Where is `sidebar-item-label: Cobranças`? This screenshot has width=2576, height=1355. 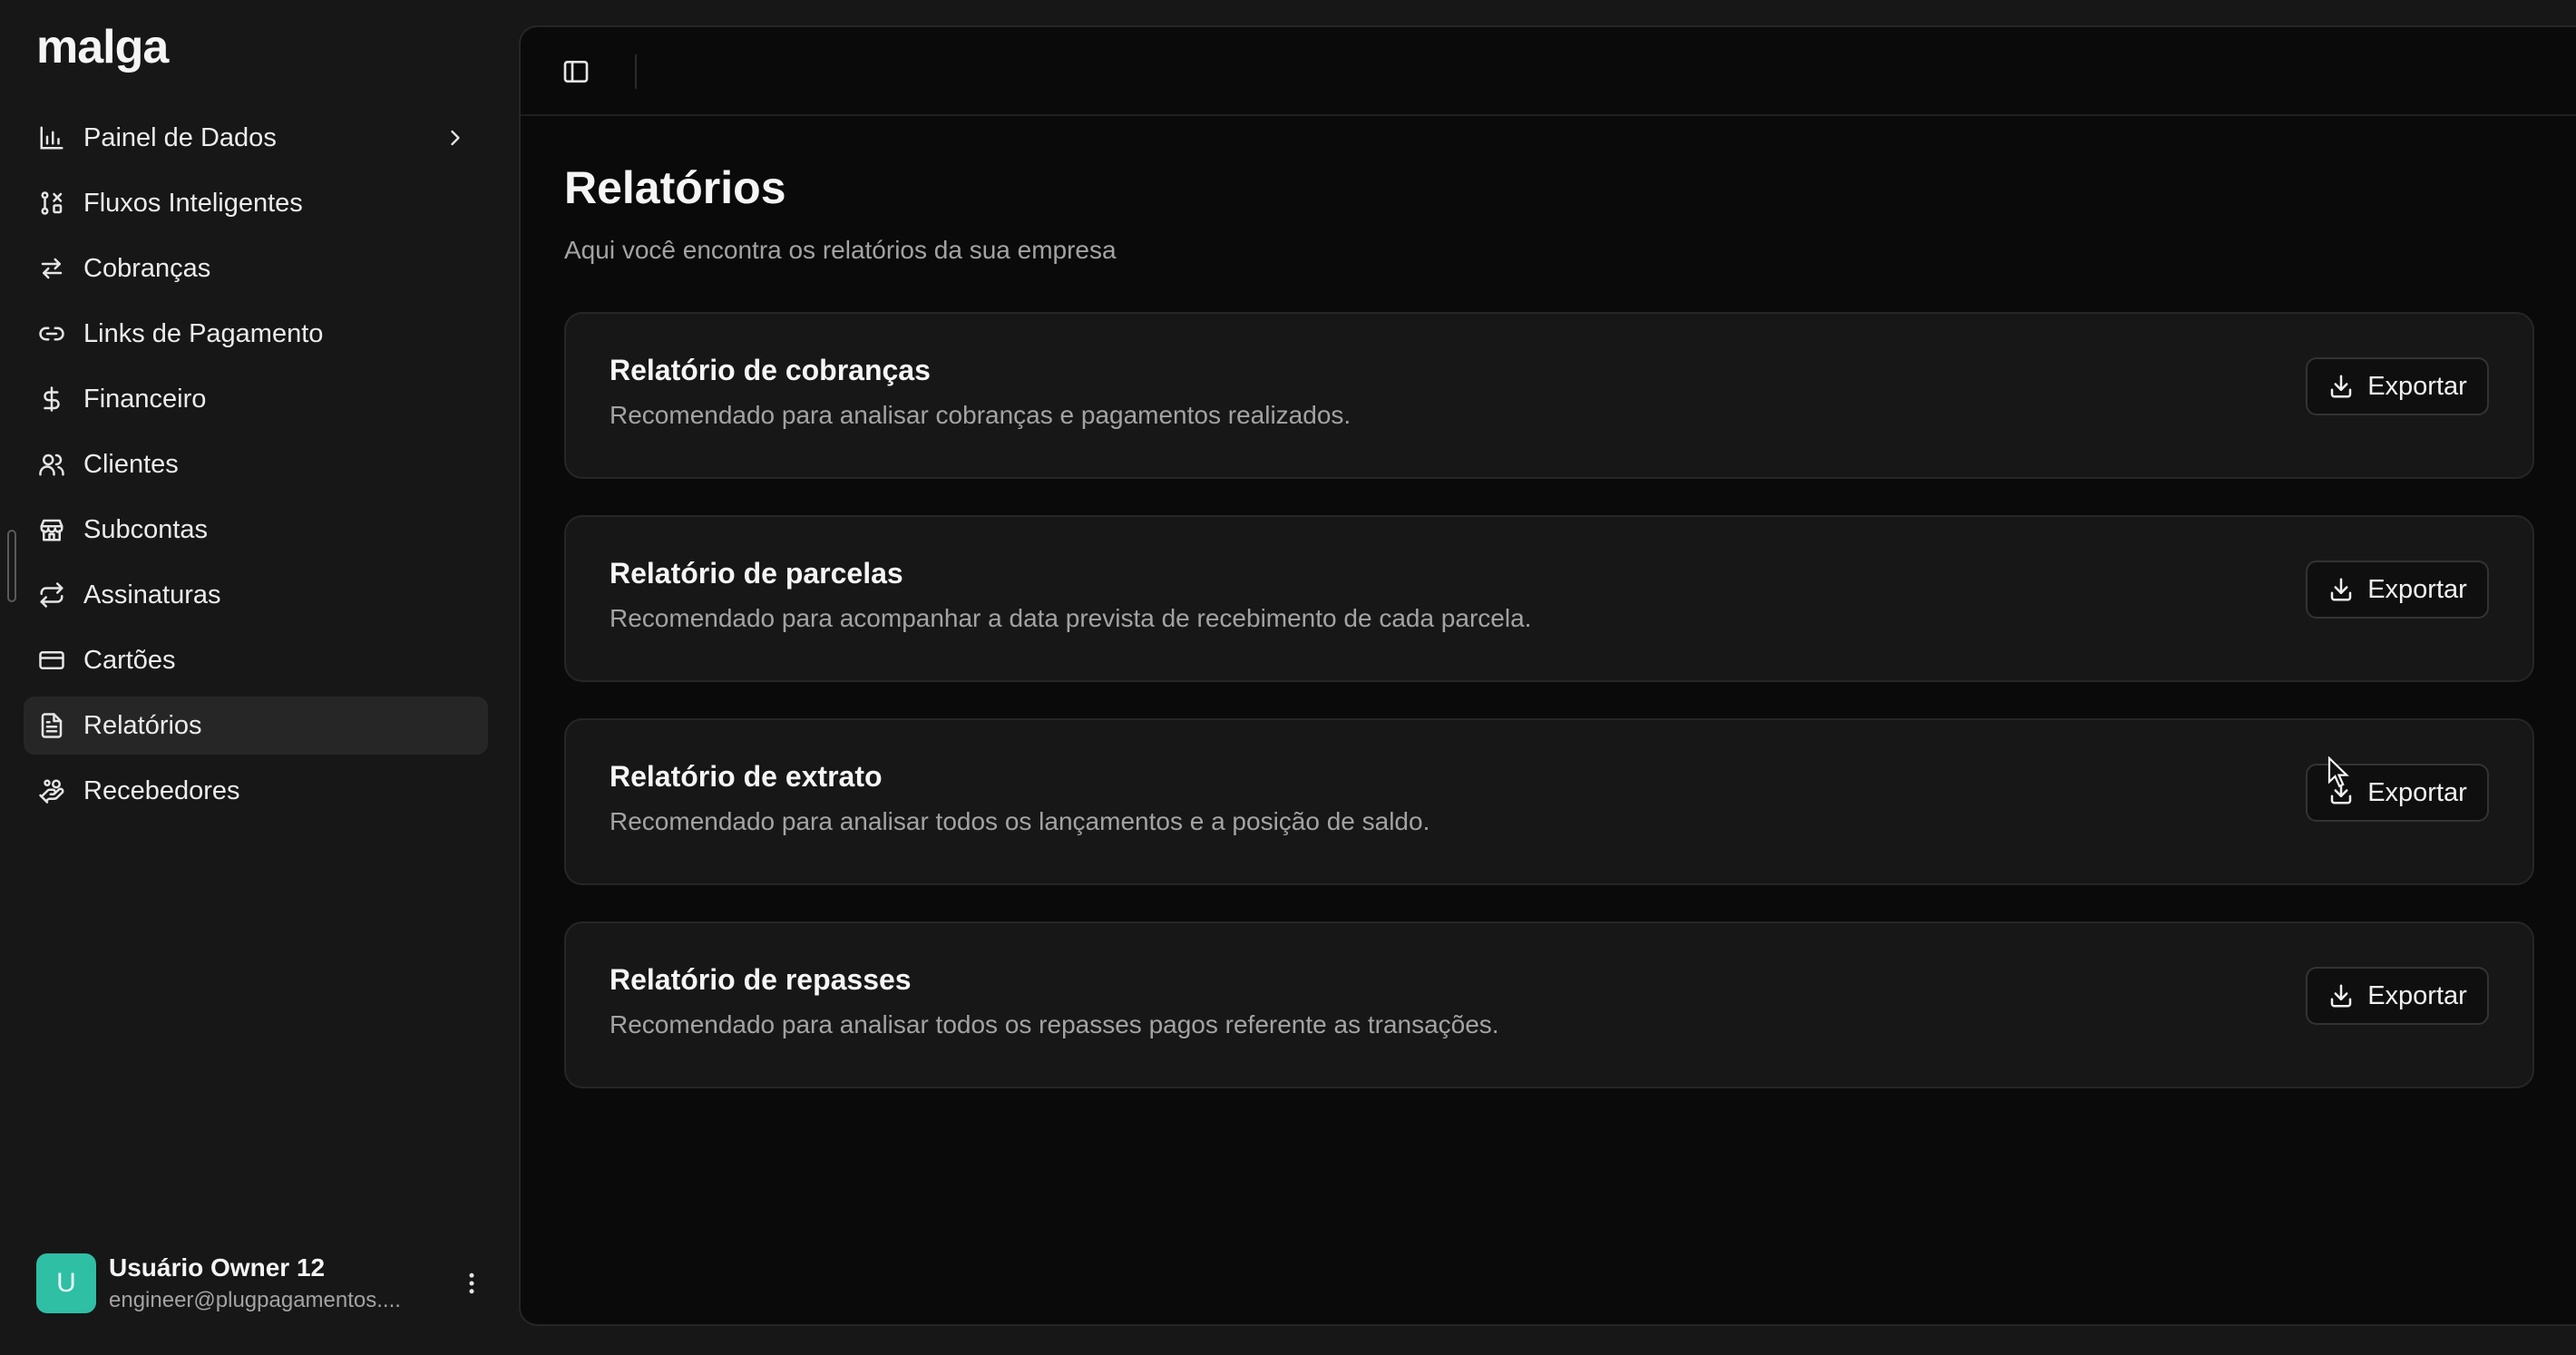 sidebar-item-label: Cobranças is located at coordinates (147, 268).